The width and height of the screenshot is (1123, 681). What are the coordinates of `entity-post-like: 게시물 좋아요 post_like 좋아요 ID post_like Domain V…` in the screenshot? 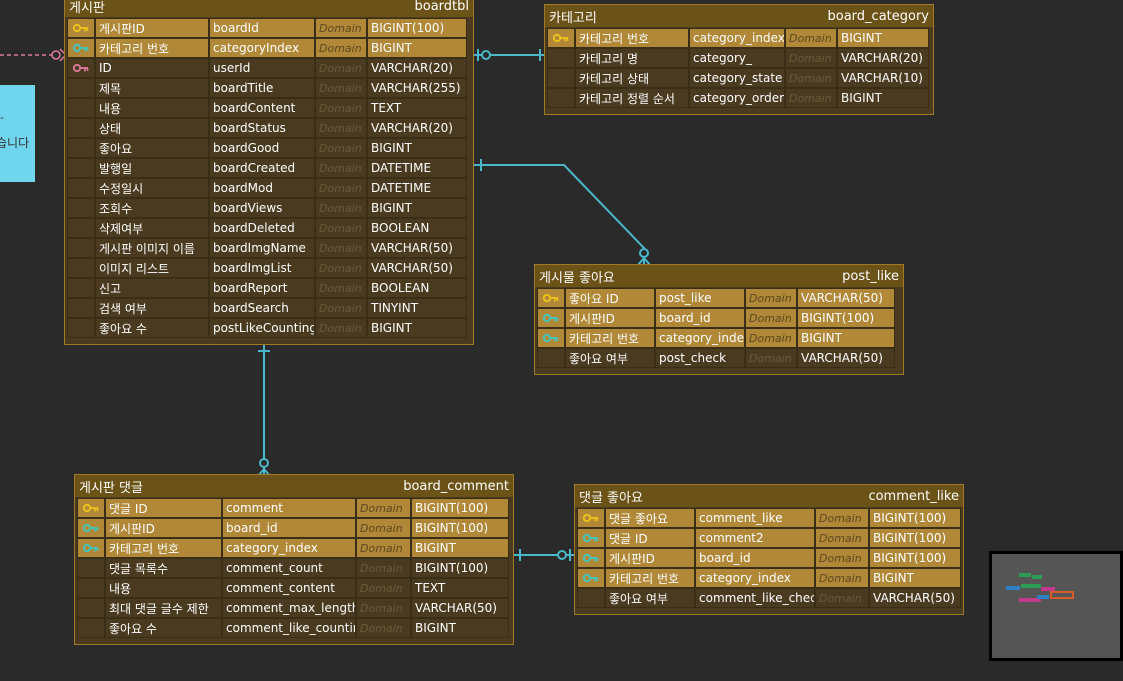 It's located at (719, 319).